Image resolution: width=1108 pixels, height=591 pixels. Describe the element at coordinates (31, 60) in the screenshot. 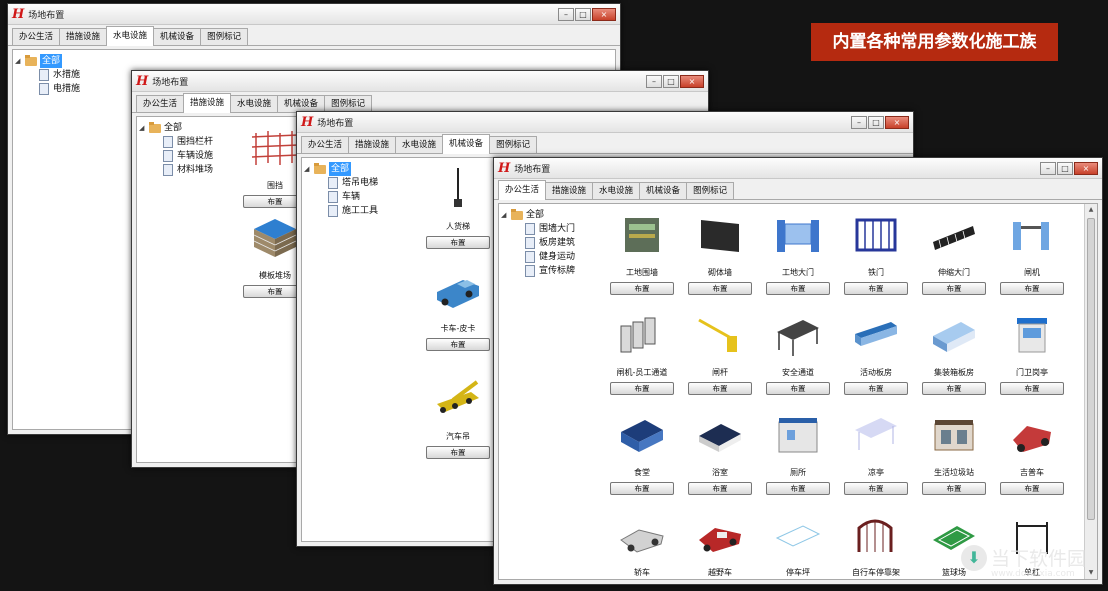

I see `folder-icon` at that location.